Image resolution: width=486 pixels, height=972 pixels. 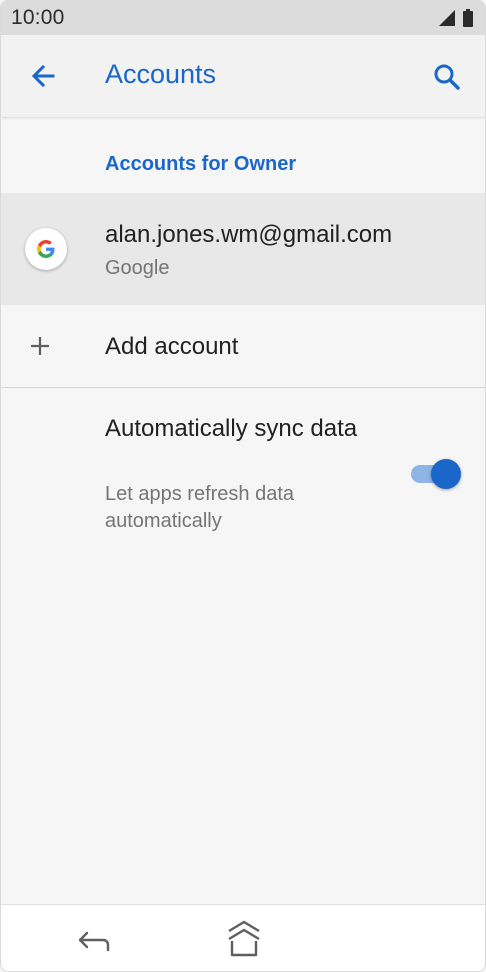 I want to click on status-time: 10:00, so click(x=38, y=17).